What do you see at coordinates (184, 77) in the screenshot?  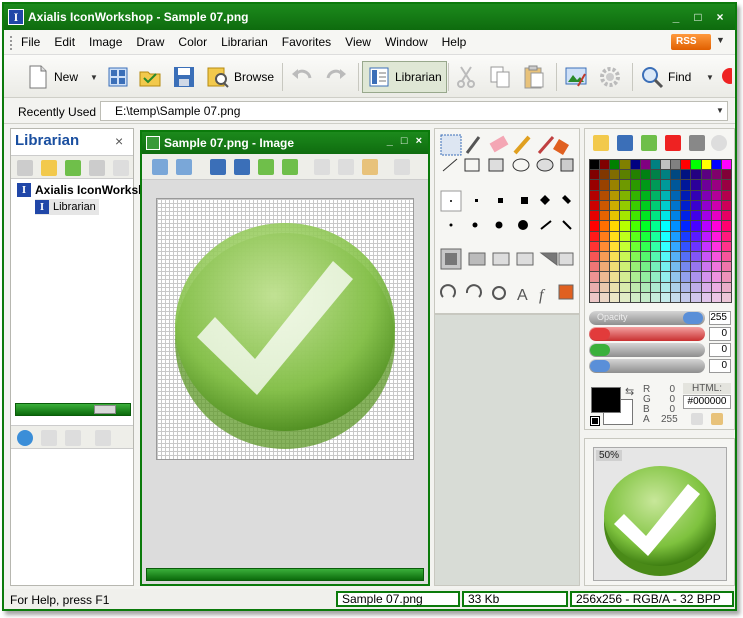 I see `save-button` at bounding box center [184, 77].